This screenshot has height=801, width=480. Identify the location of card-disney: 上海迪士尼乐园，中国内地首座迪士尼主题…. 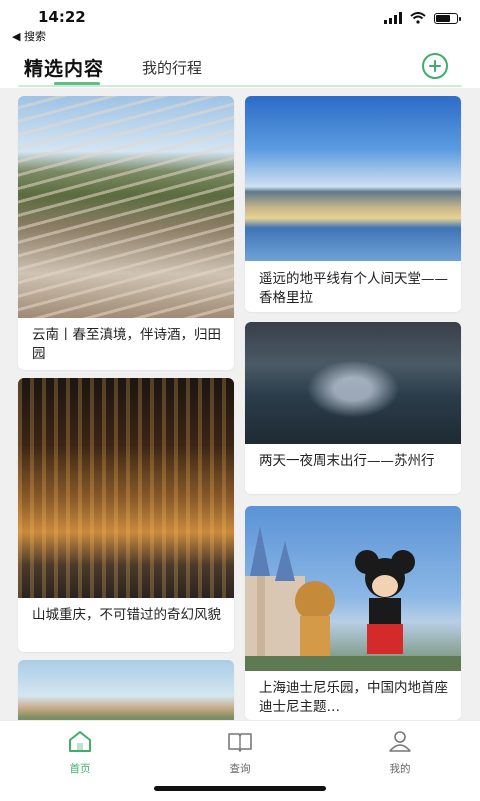
(353, 613).